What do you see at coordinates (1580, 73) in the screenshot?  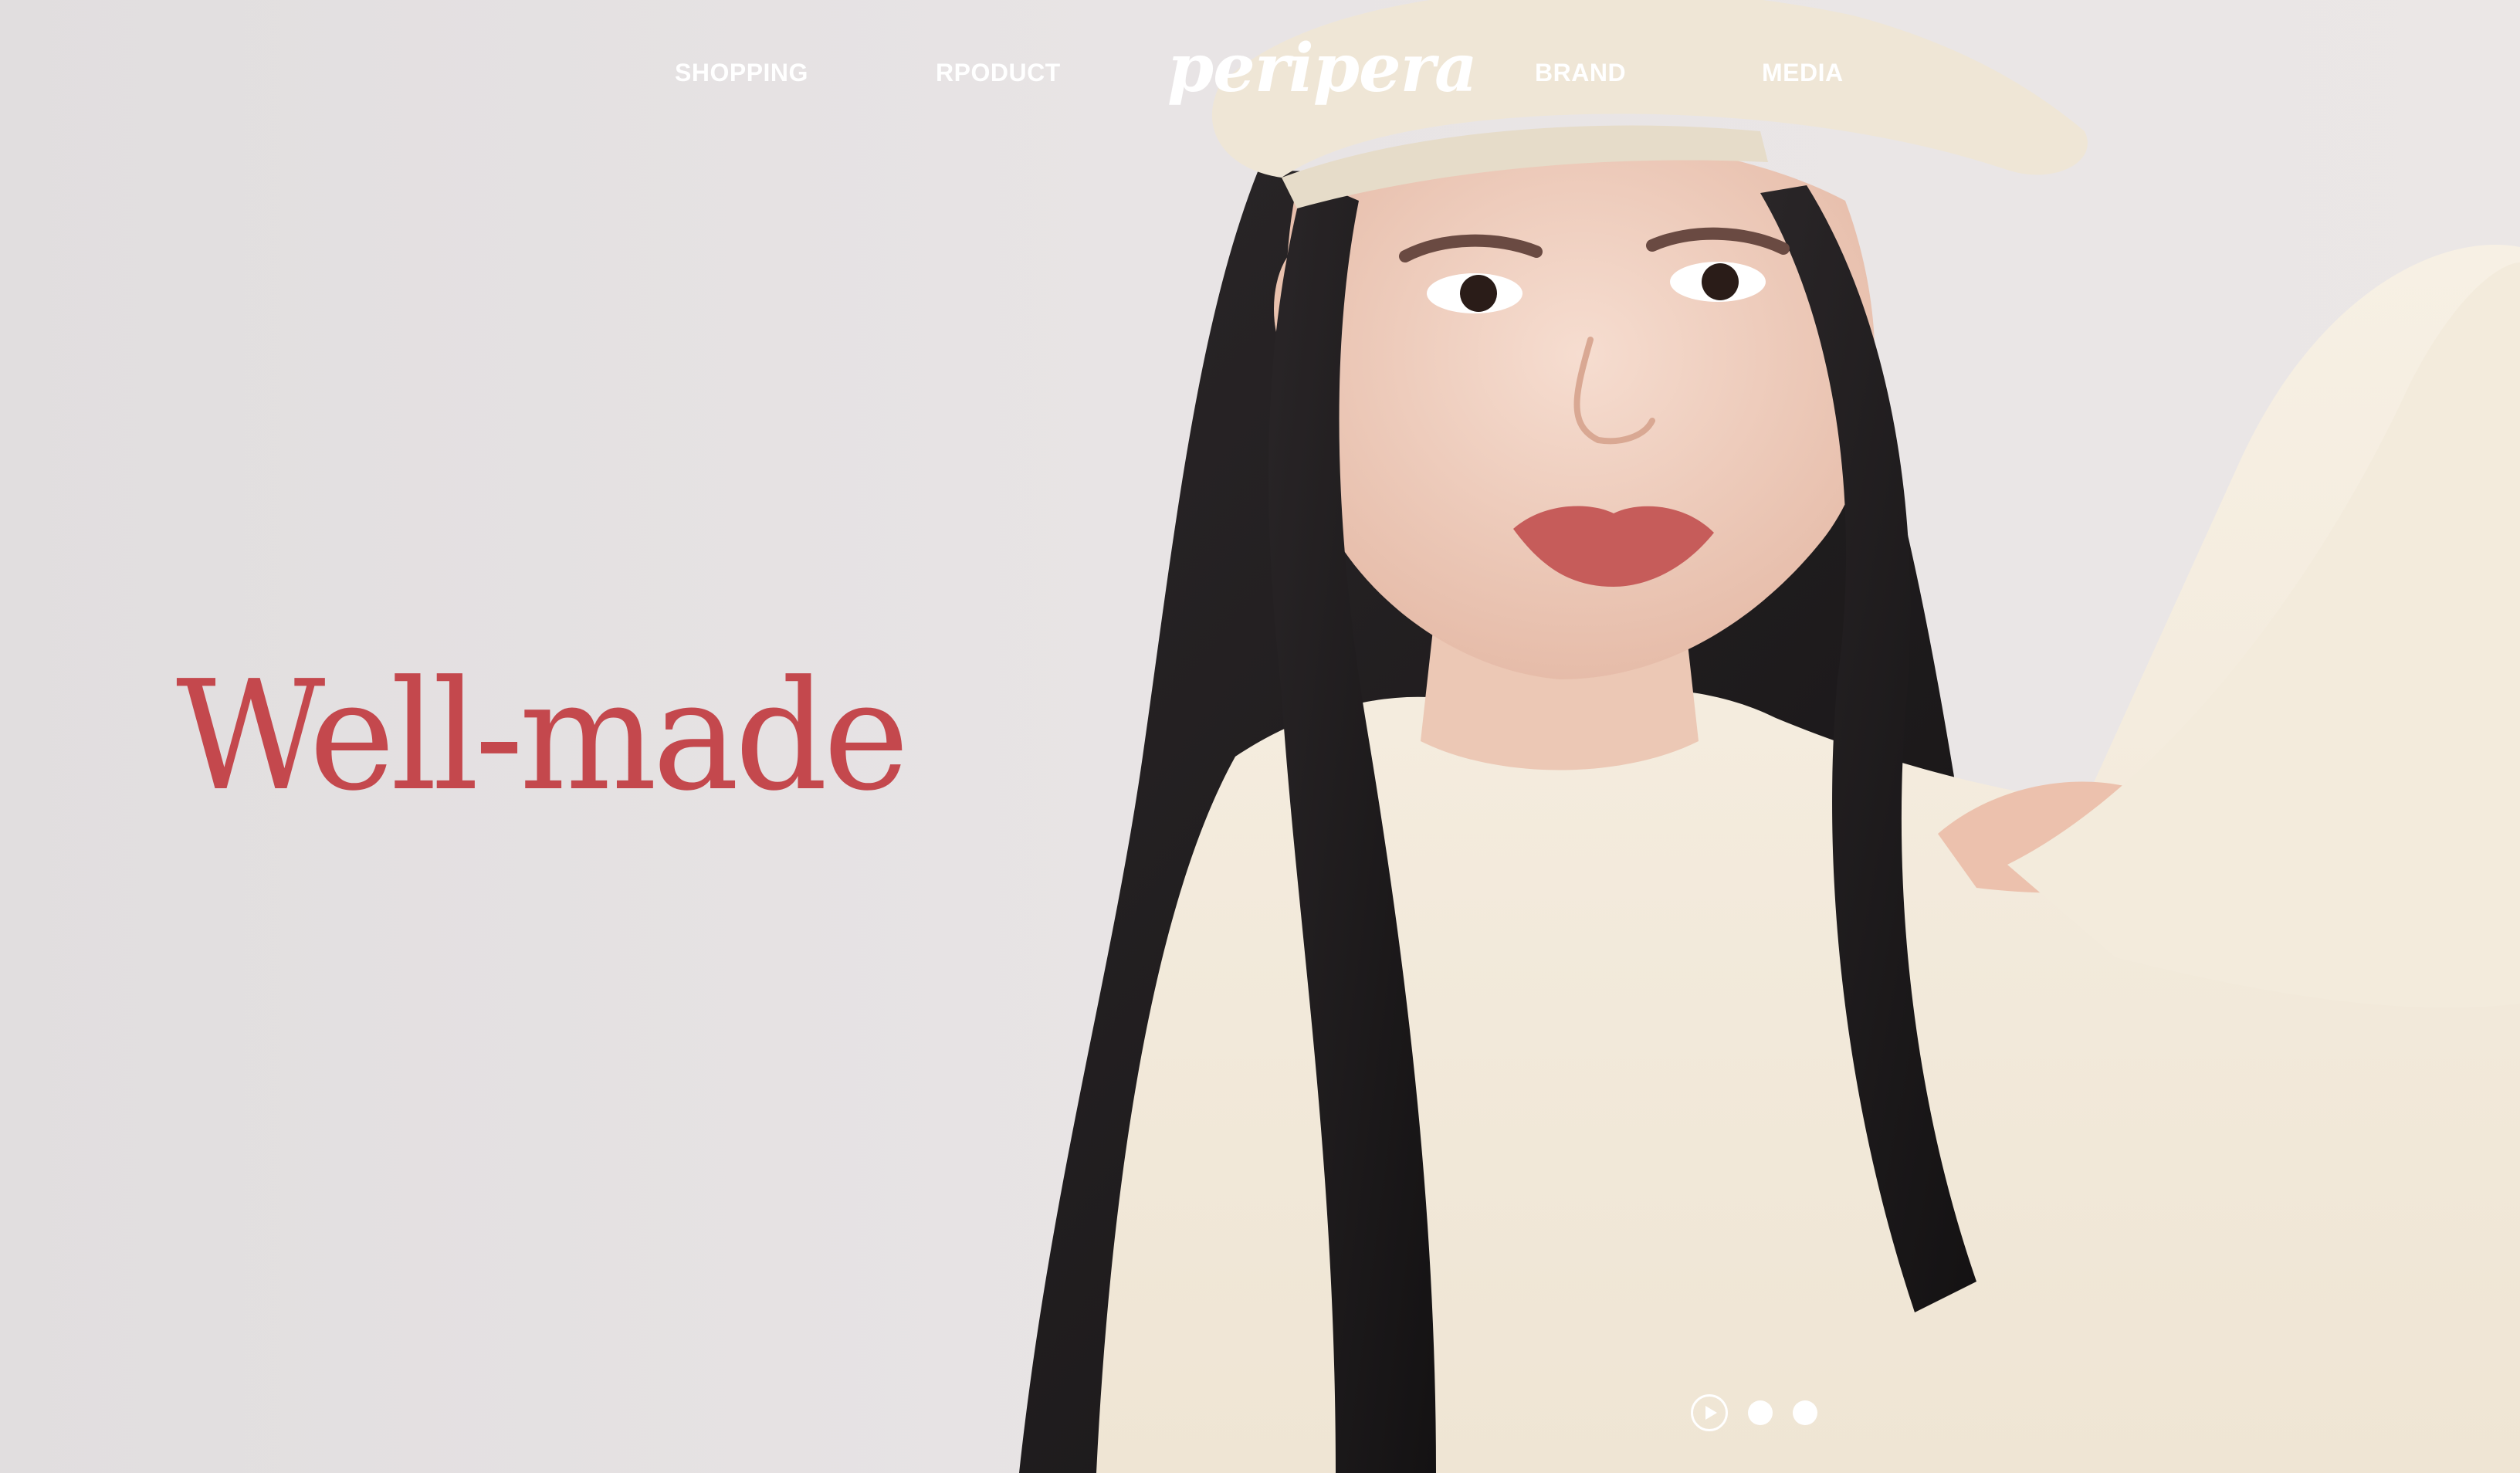 I see `nav-link-brand: BRAND` at bounding box center [1580, 73].